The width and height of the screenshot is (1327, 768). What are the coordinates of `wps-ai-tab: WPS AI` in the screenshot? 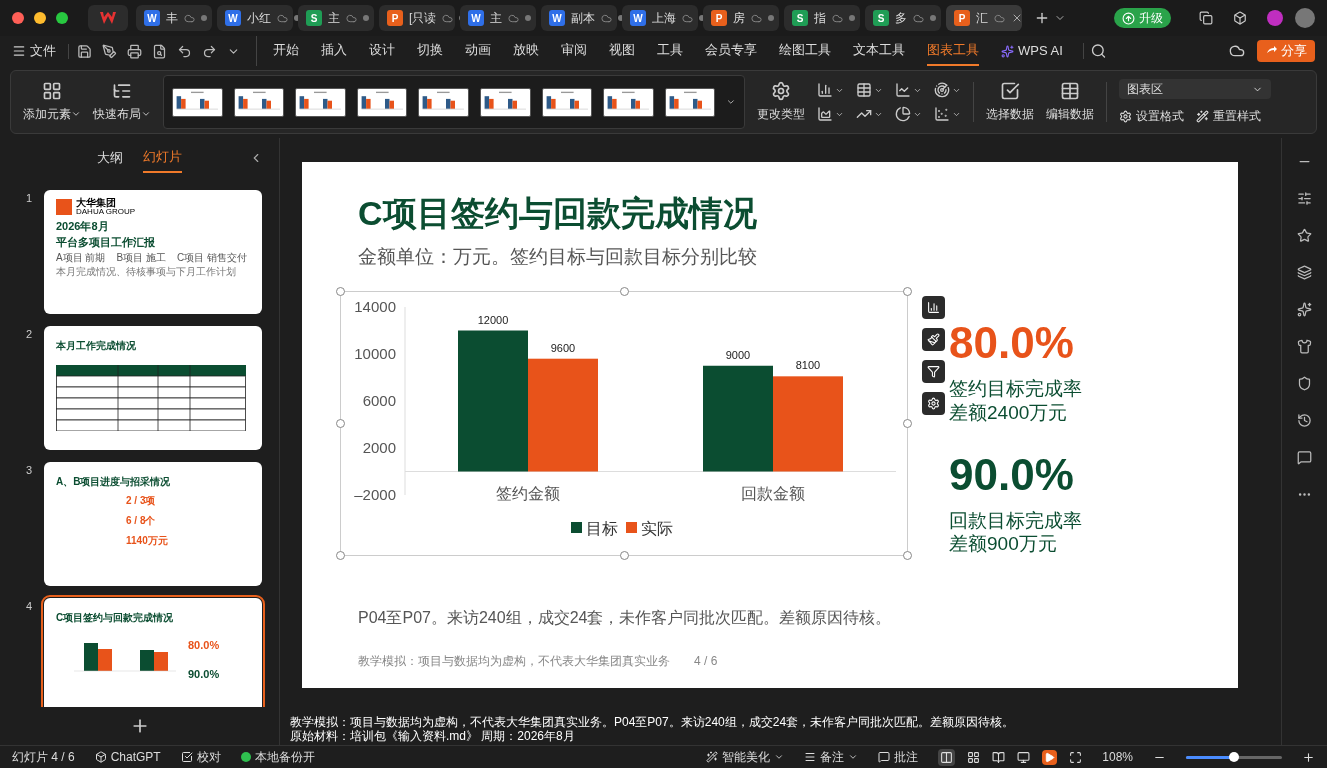 It's located at (1032, 51).